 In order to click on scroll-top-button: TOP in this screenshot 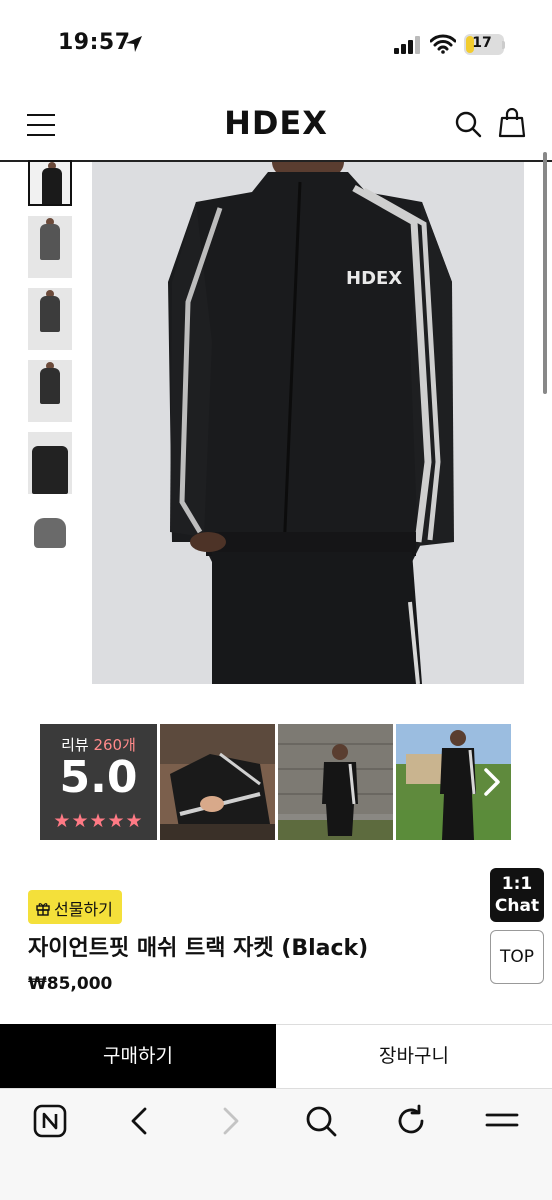, I will do `click(517, 957)`.